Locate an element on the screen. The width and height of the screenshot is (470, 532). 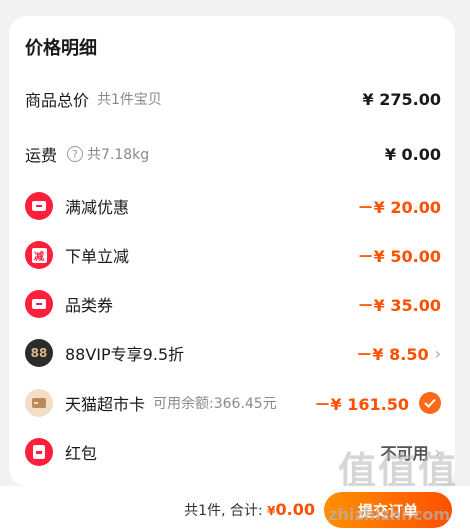
goods-total-value: ¥ 275.00 is located at coordinates (401, 99).